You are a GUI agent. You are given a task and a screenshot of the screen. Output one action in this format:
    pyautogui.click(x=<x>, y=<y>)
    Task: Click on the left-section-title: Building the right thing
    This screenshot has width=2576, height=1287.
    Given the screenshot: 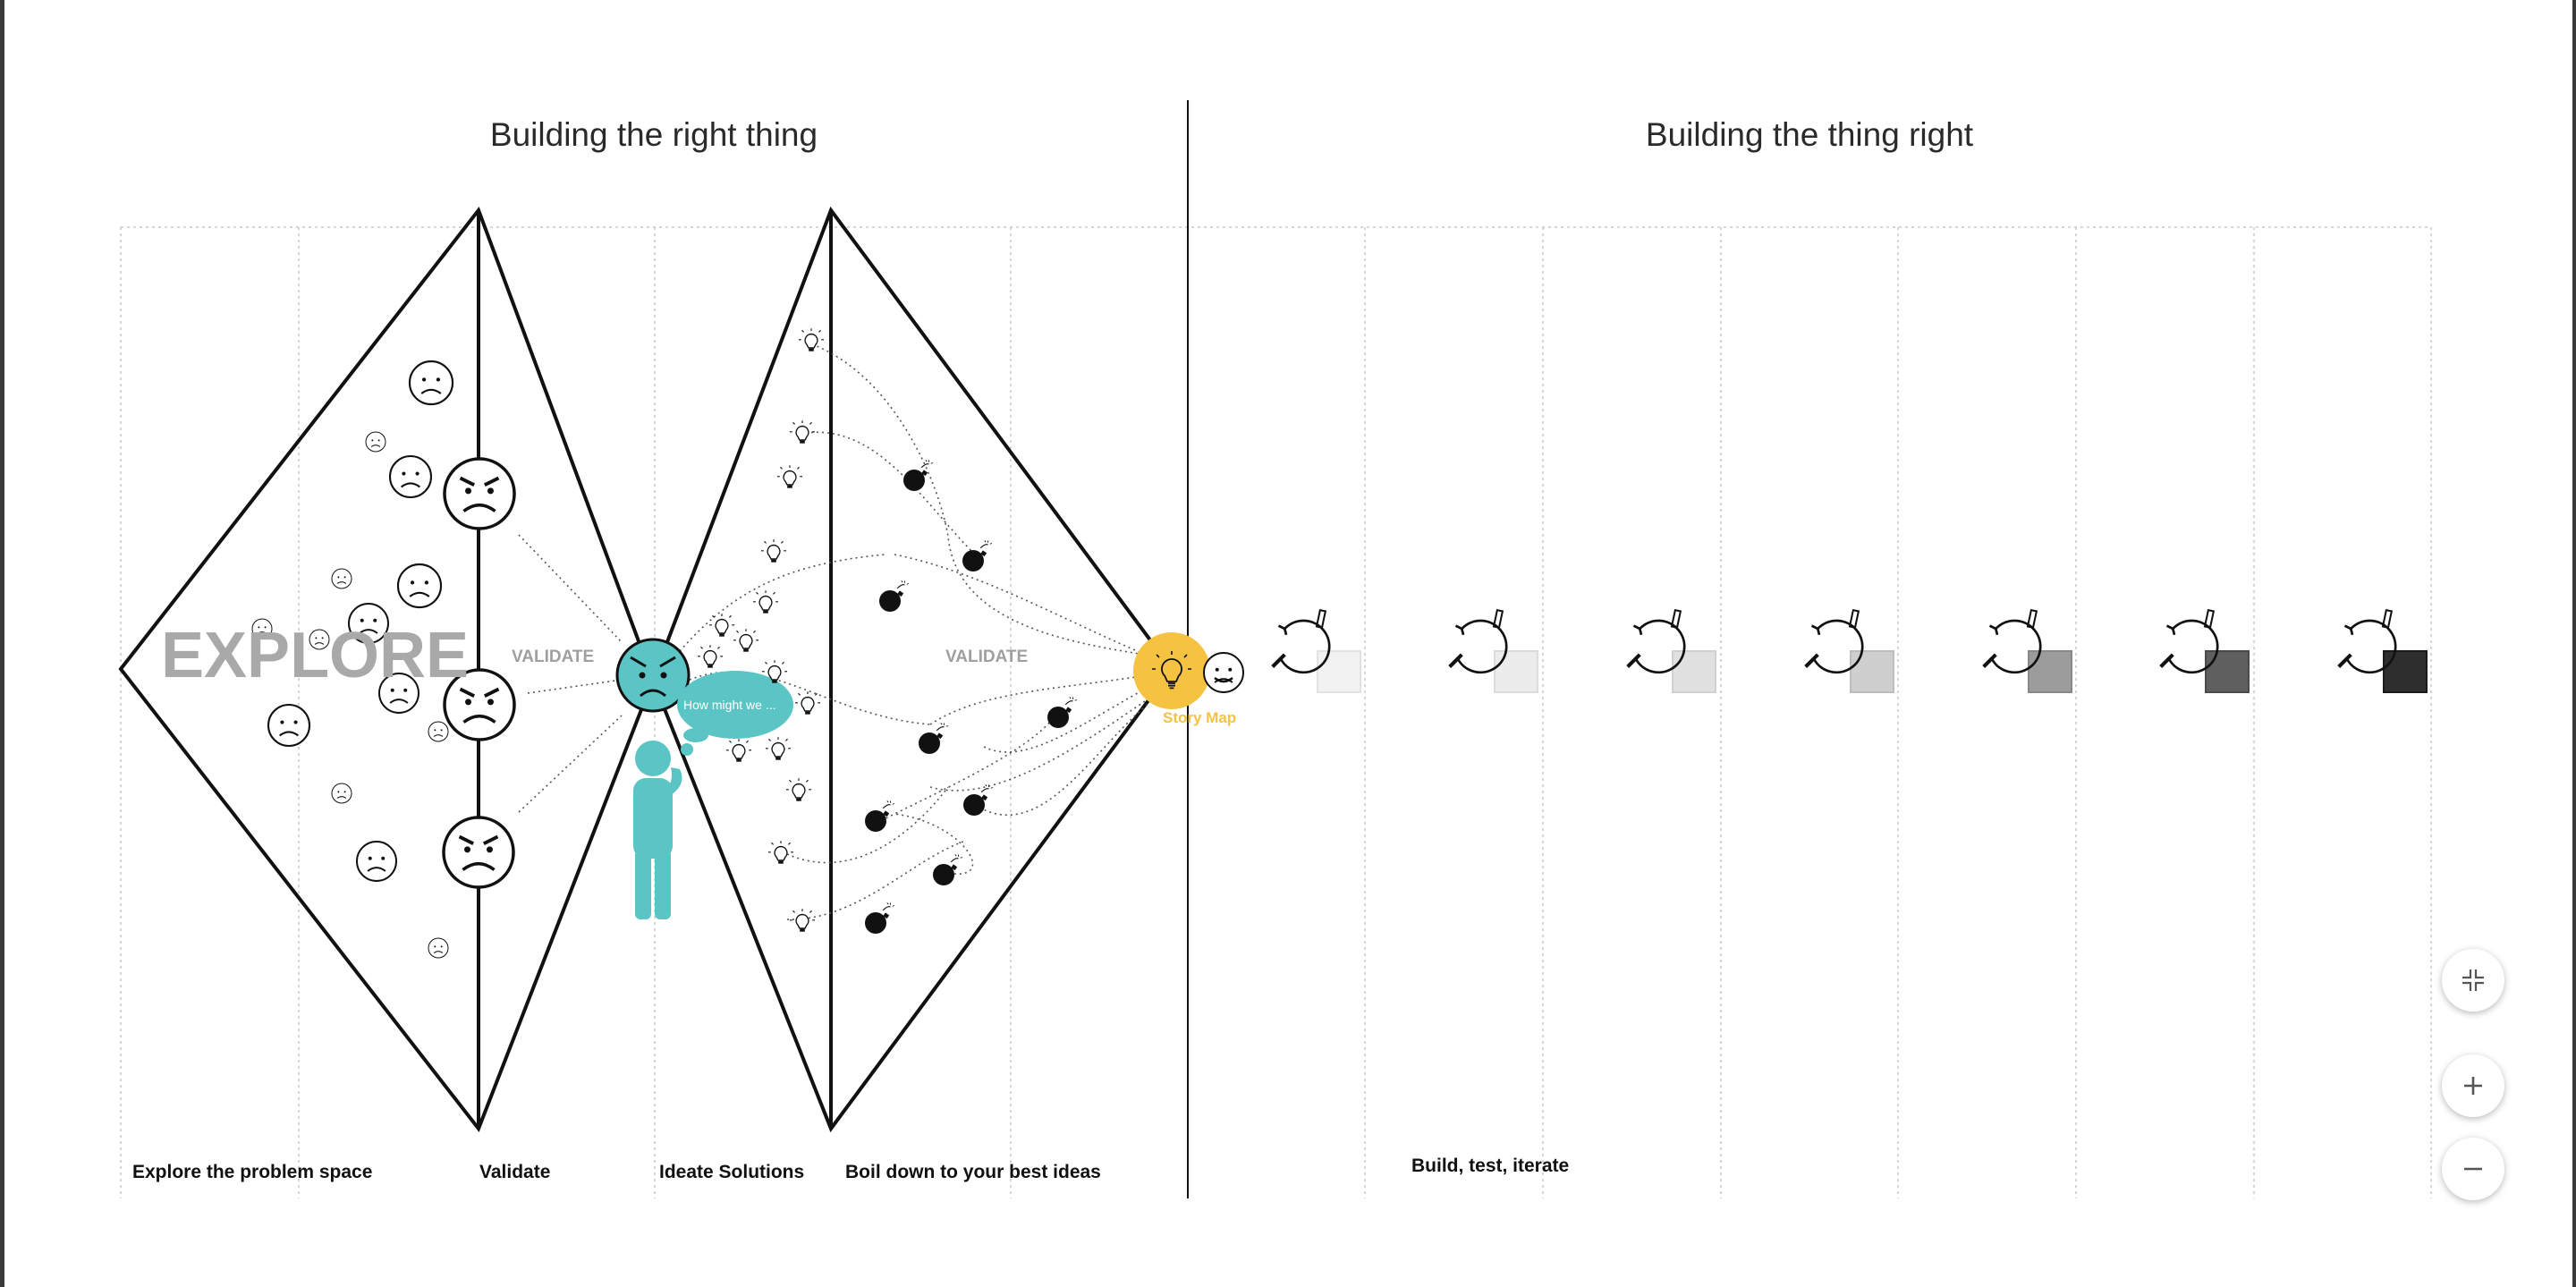 What is the action you would take?
    pyautogui.click(x=653, y=134)
    